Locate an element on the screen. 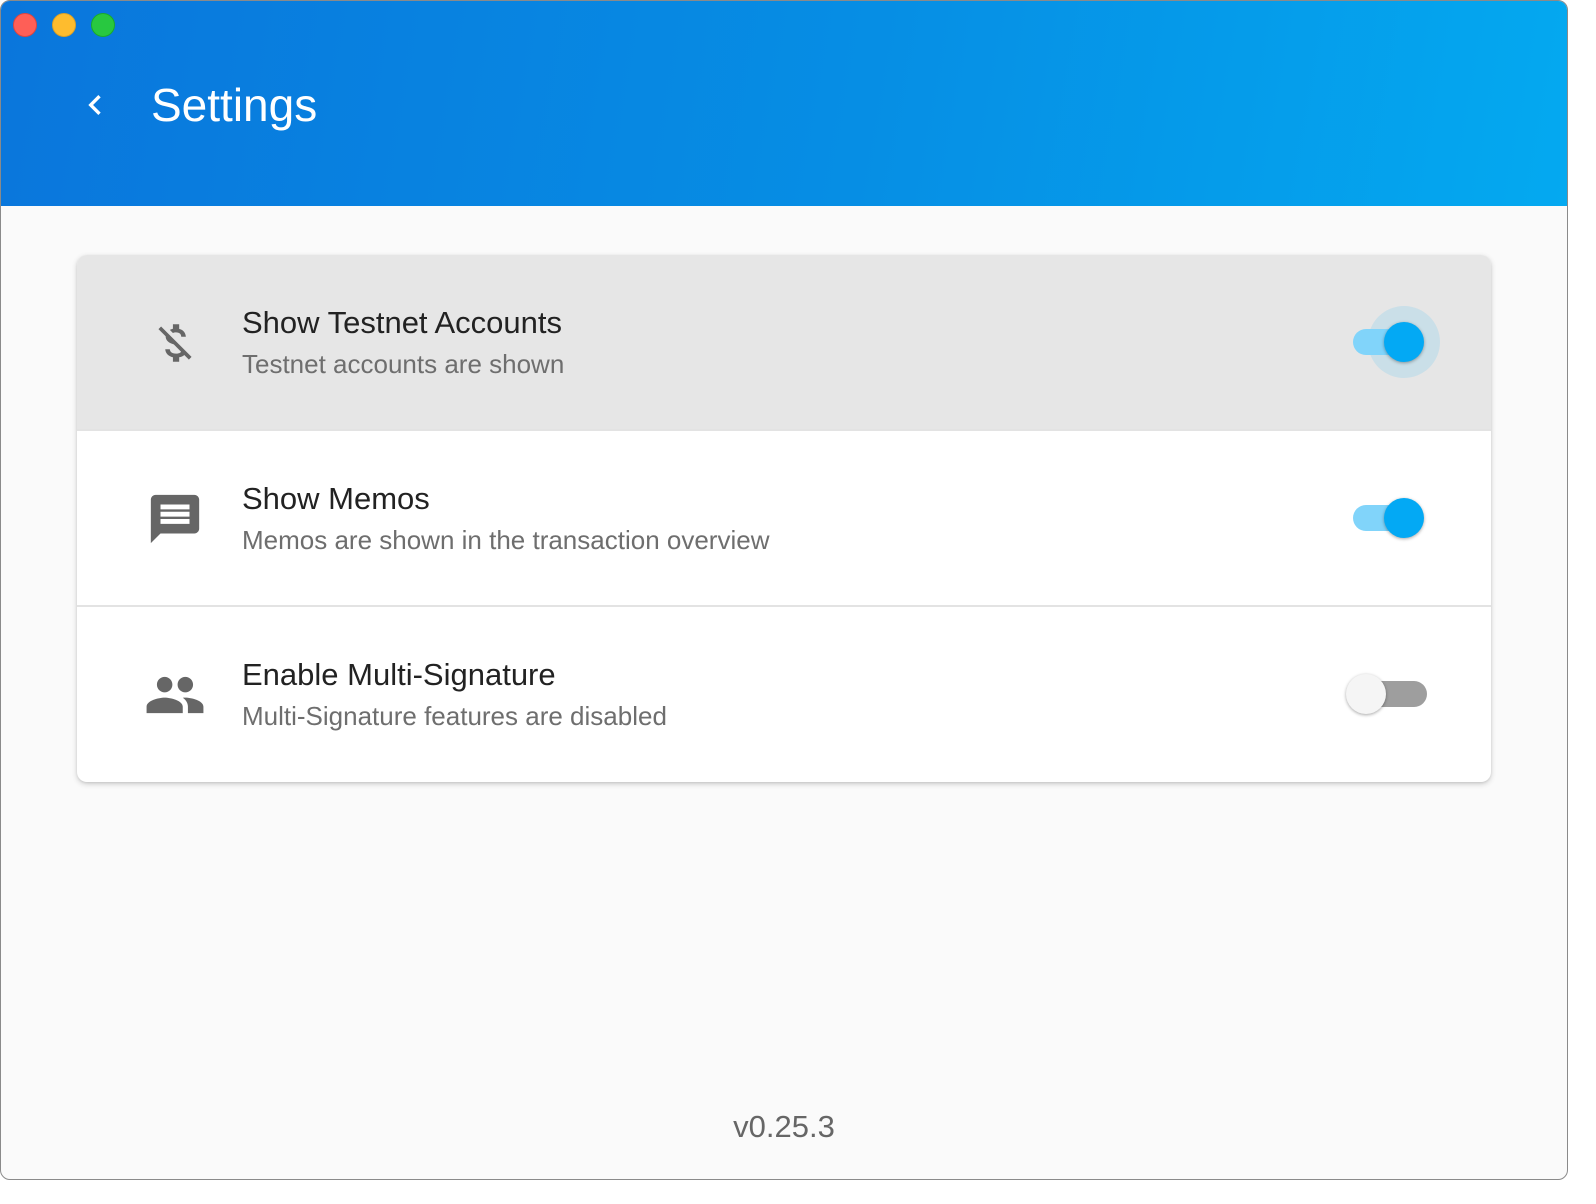 This screenshot has width=1596, height=1204. window-maximize-button is located at coordinates (103, 25).